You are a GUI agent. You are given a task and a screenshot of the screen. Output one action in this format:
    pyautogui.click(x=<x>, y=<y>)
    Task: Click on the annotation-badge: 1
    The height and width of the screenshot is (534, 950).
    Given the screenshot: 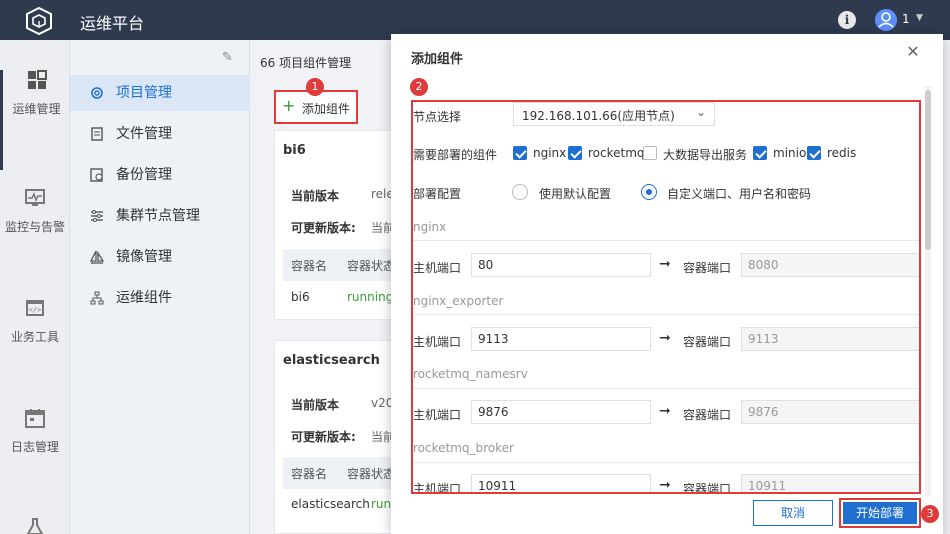 What is the action you would take?
    pyautogui.click(x=315, y=87)
    